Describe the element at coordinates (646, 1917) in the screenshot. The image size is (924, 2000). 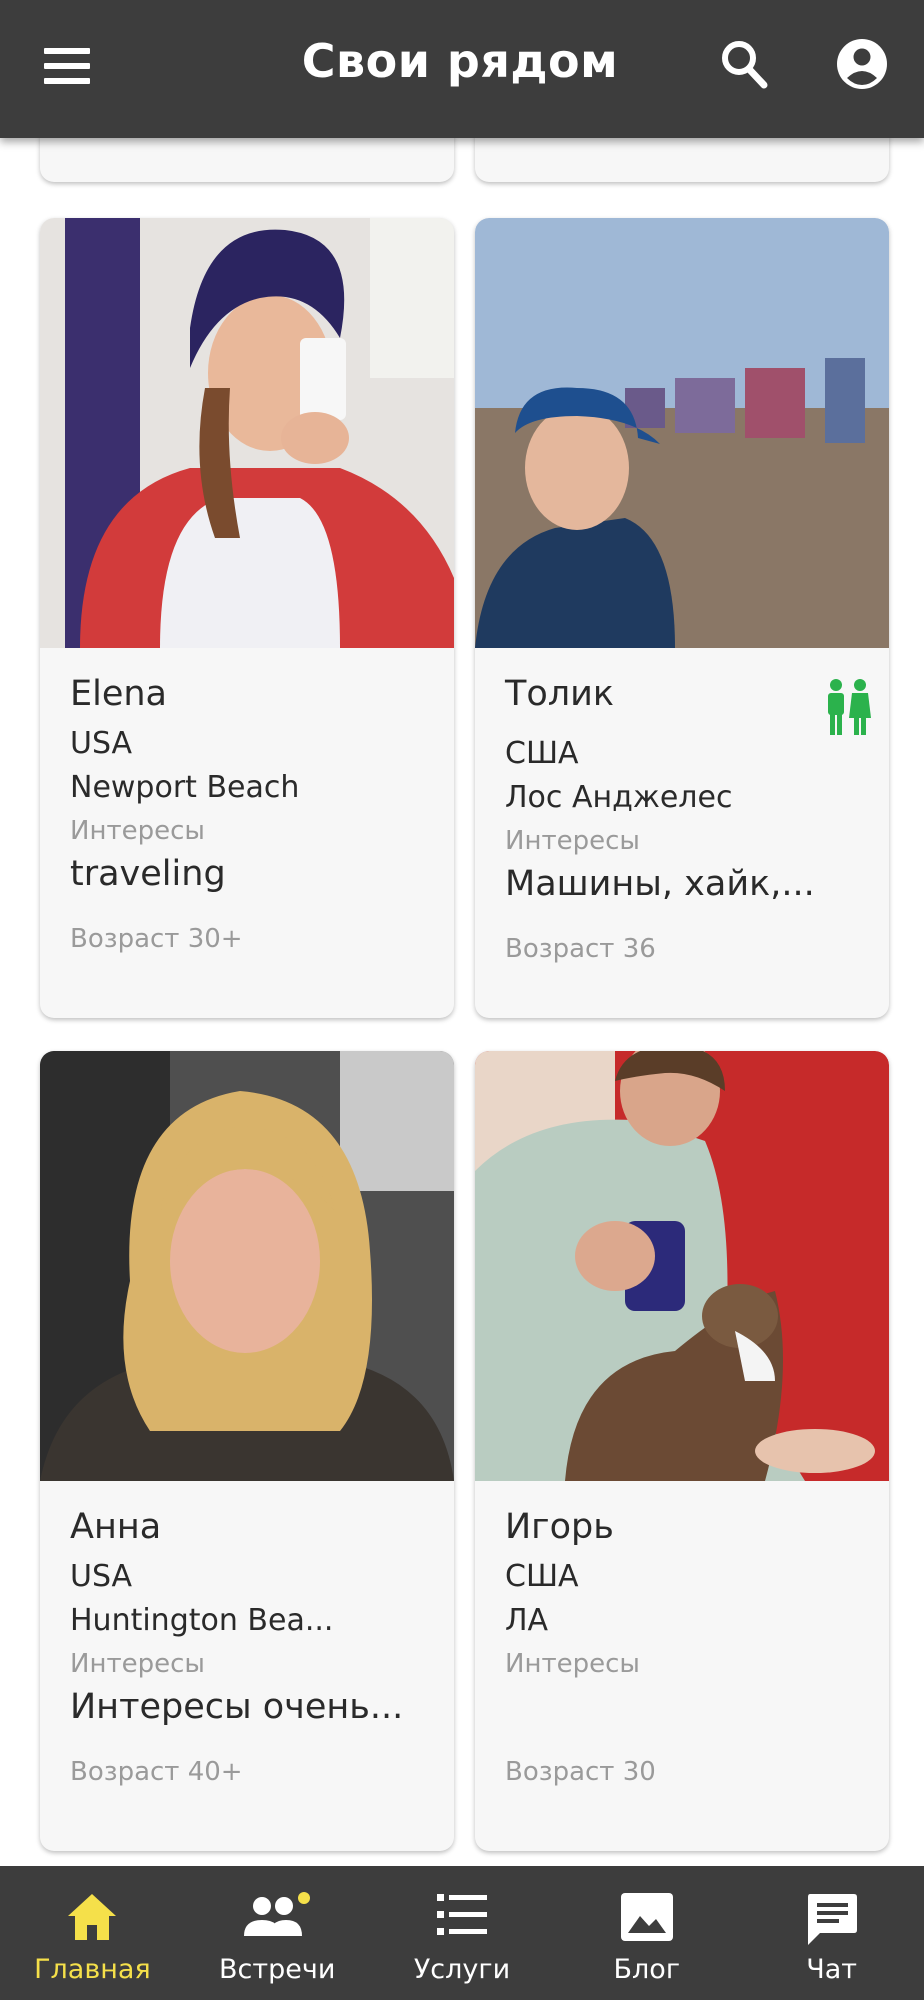
I see `image-icon` at that location.